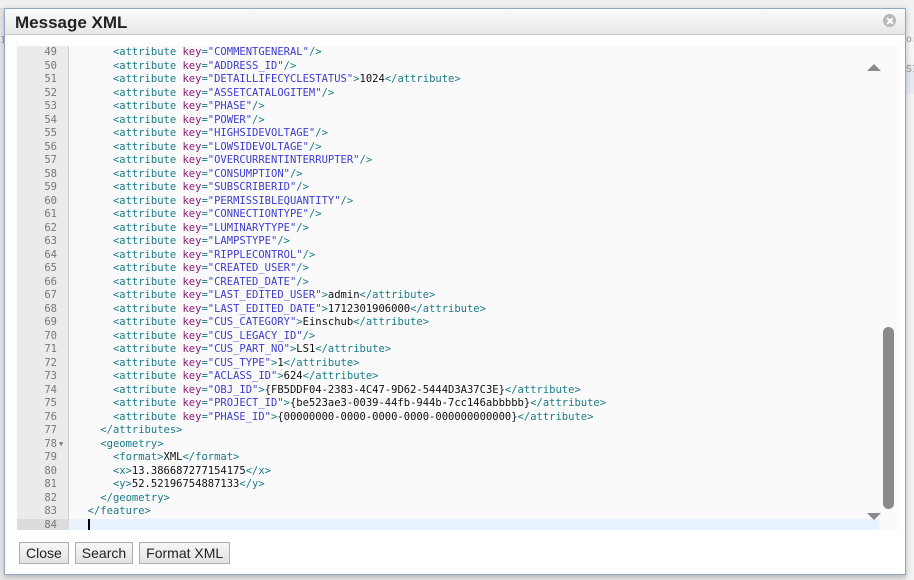 Image resolution: width=914 pixels, height=580 pixels. What do you see at coordinates (50, 322) in the screenshot?
I see `line-number: 69` at bounding box center [50, 322].